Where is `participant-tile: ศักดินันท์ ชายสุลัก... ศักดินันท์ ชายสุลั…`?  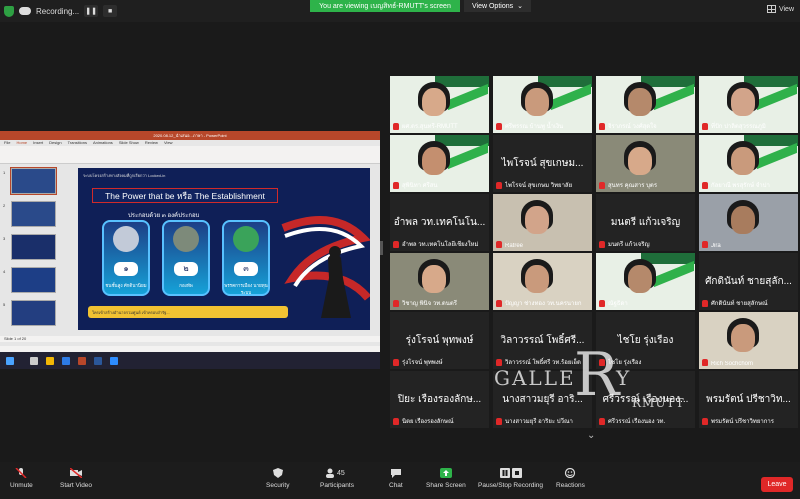
participant-tile: ศักดินันท์ ชายสุลัก... ศักดินันท์ ชายสุลั… is located at coordinates (748, 281).